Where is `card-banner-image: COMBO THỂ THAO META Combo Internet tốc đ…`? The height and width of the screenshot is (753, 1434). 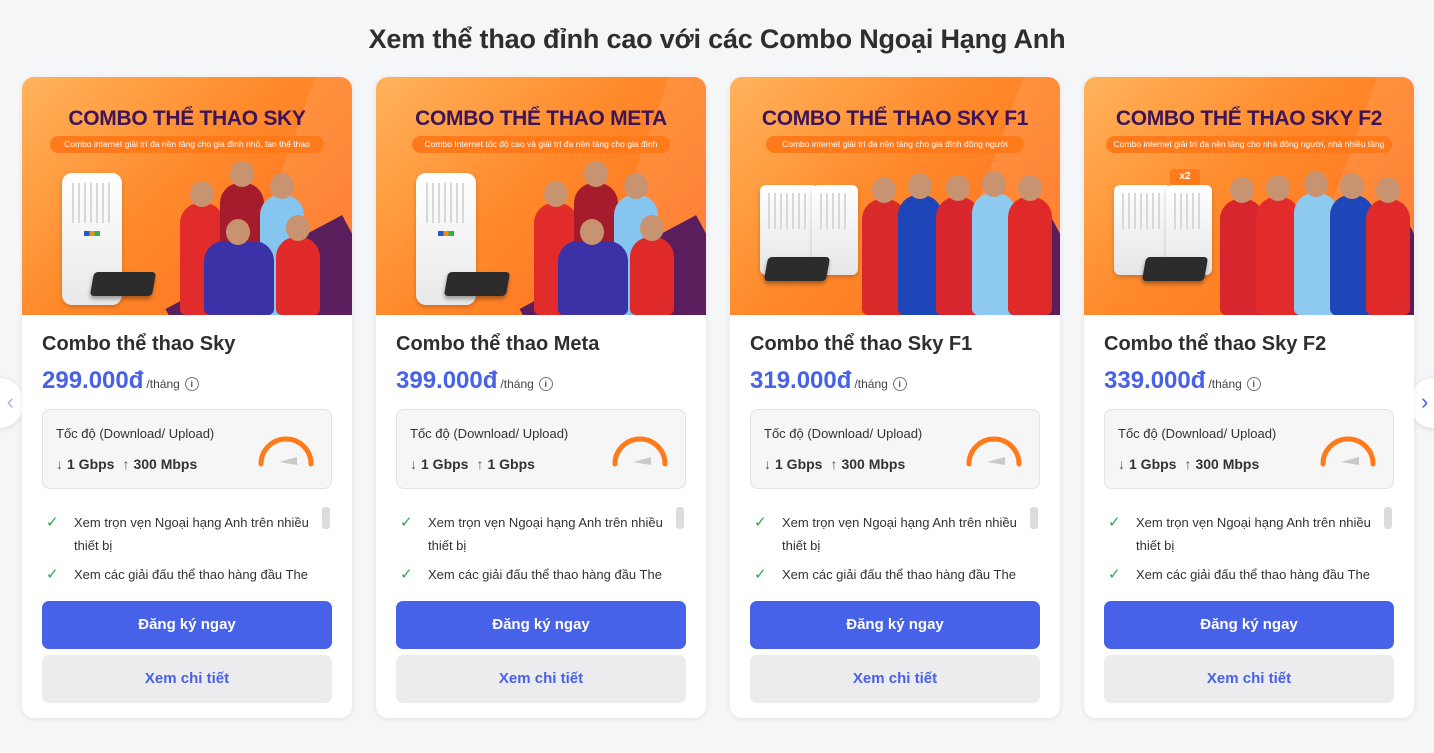
card-banner-image: COMBO THỂ THAO META Combo Internet tốc đ… is located at coordinates (541, 196).